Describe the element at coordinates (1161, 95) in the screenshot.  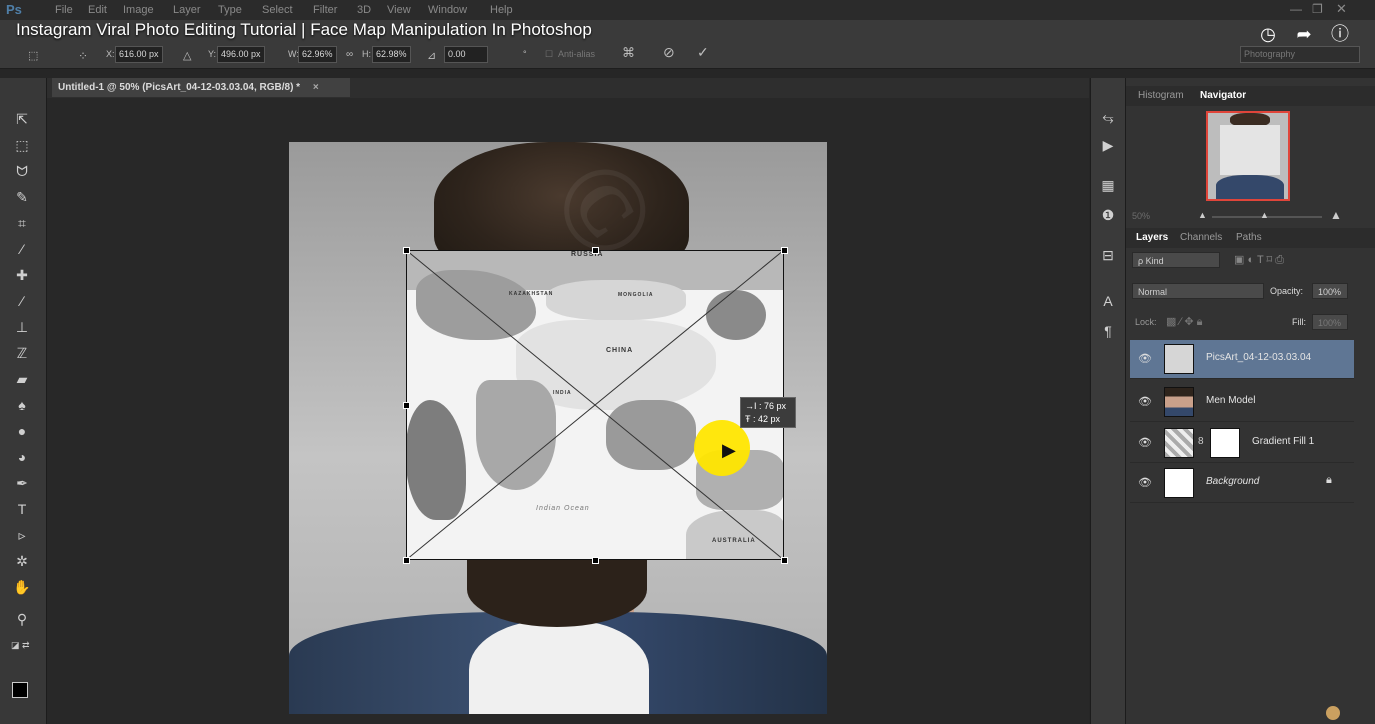
I see `tab-histogram: Histogram` at that location.